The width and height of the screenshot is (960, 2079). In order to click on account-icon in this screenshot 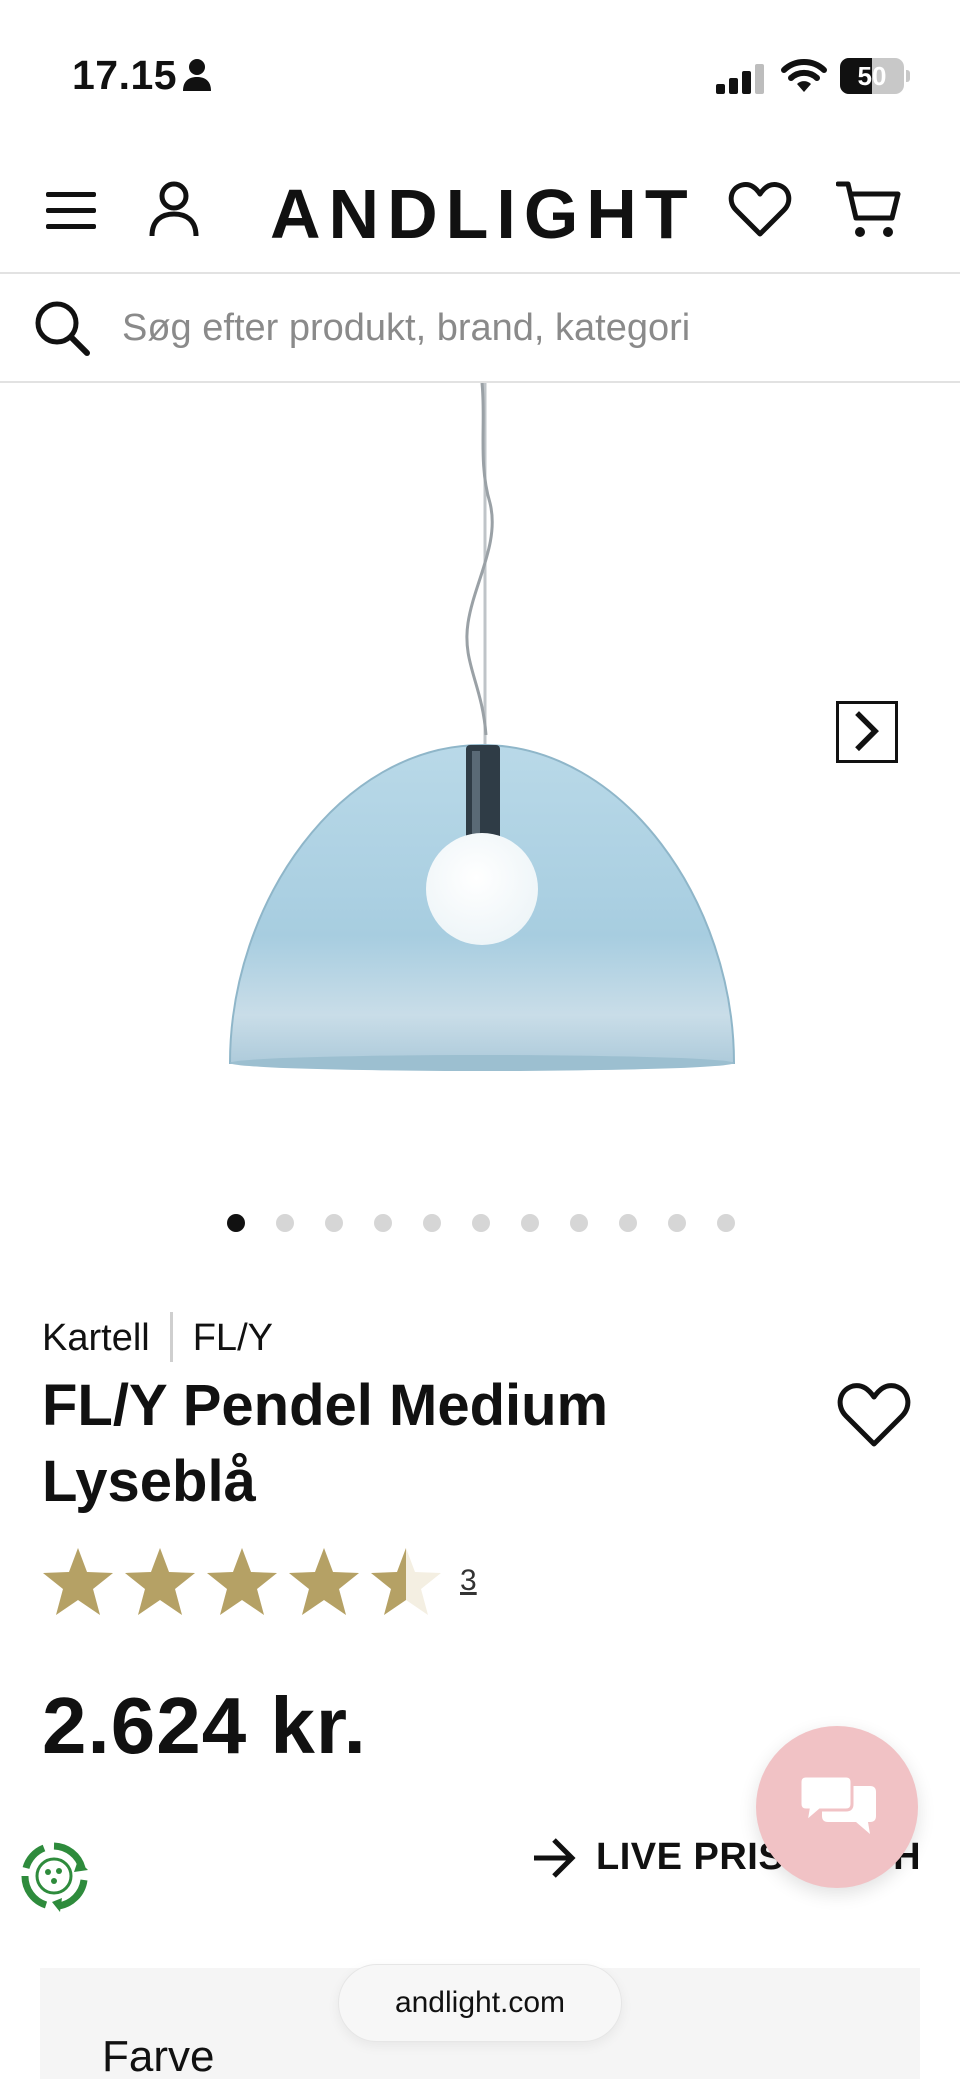, I will do `click(174, 210)`.